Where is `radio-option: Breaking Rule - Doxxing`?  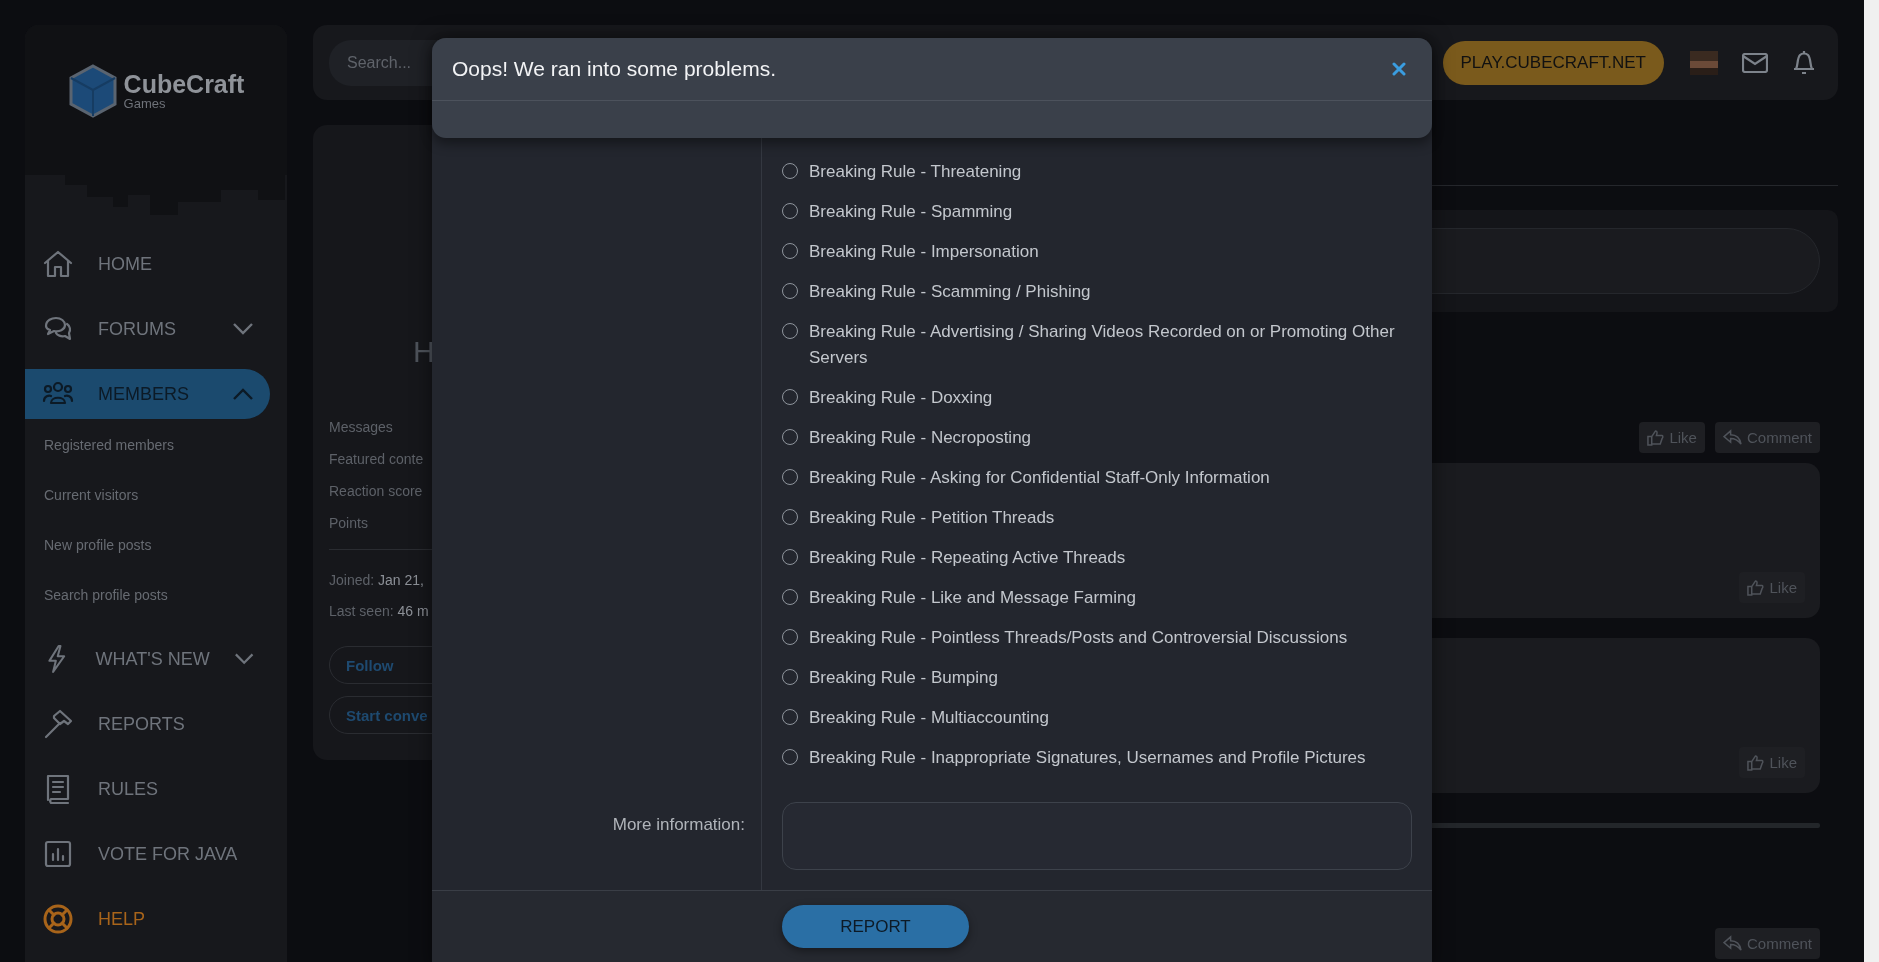 radio-option: Breaking Rule - Doxxing is located at coordinates (1097, 398).